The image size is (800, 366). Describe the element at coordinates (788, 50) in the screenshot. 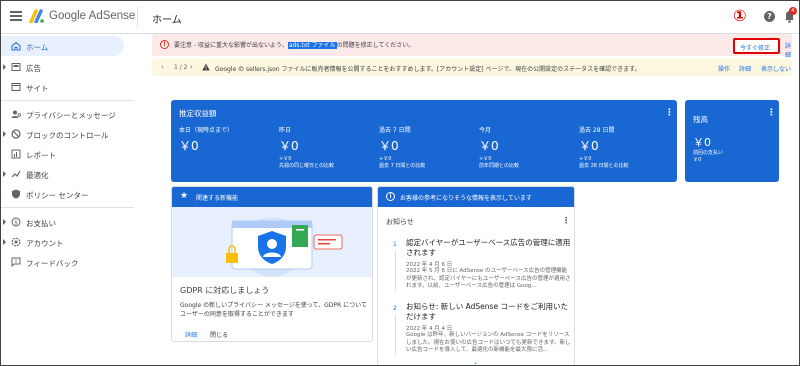

I see `alert-details-link: 詳細` at that location.